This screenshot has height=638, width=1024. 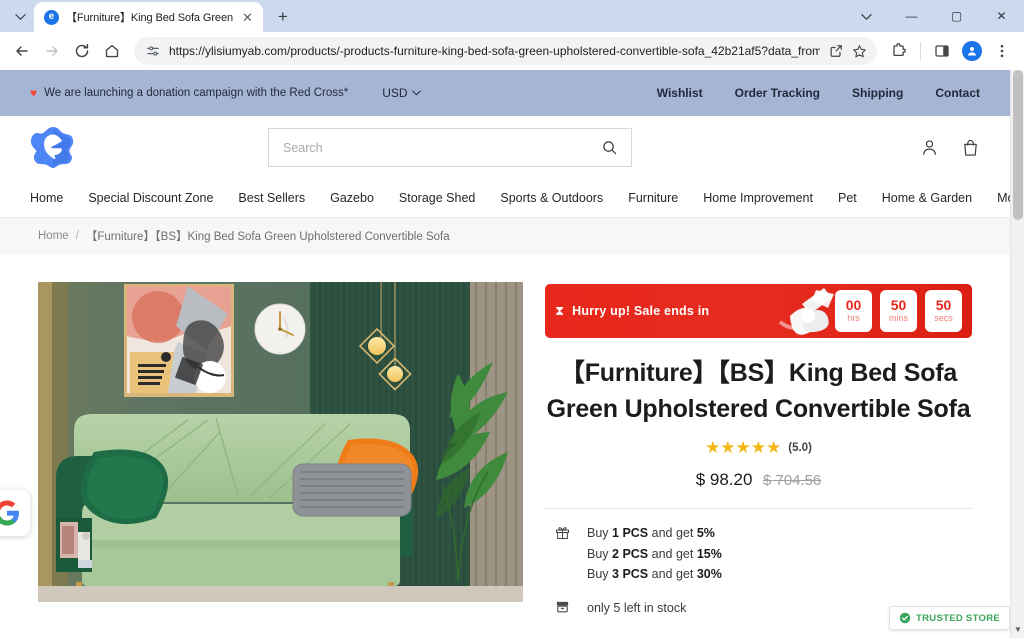 What do you see at coordinates (758, 198) in the screenshot?
I see `nav-item-home-improvement: Home Improvement` at bounding box center [758, 198].